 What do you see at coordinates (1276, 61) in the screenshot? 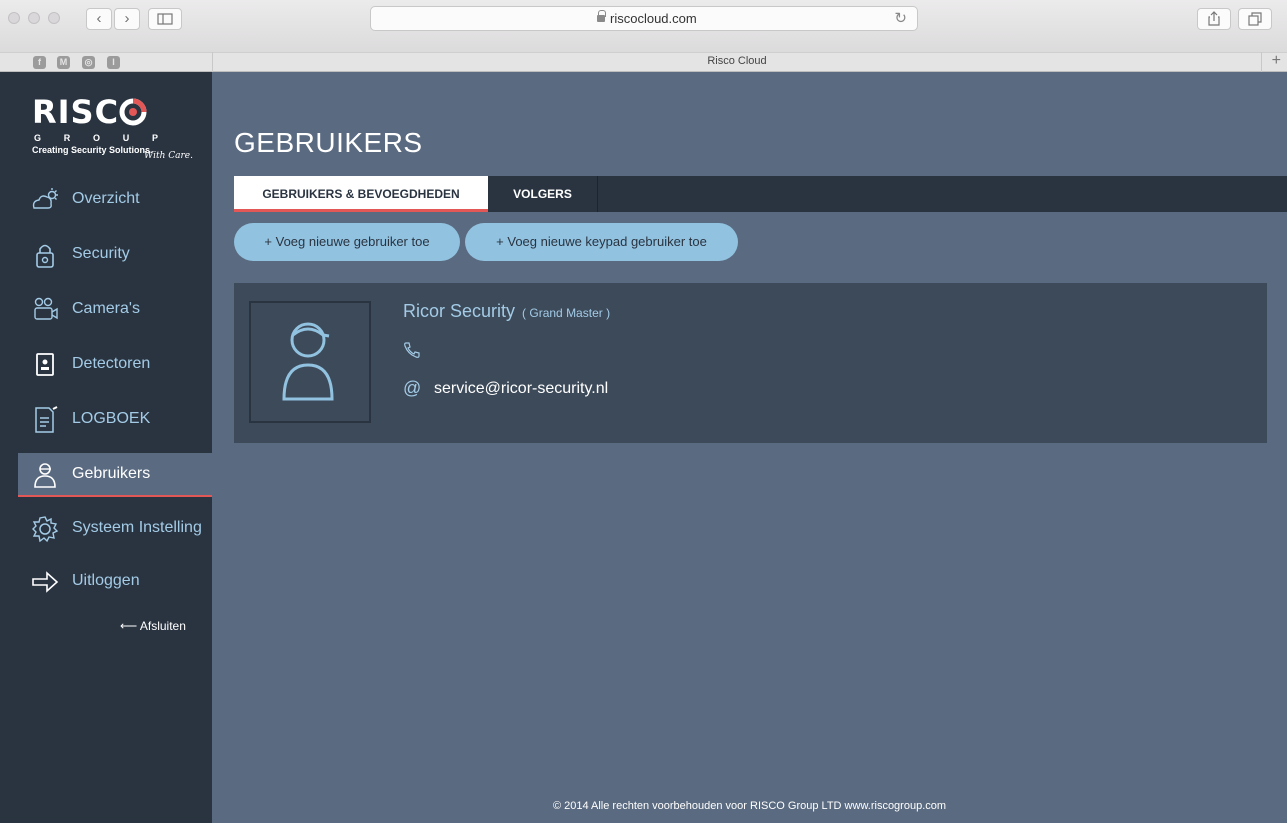
I see `new-tab-button: +` at bounding box center [1276, 61].